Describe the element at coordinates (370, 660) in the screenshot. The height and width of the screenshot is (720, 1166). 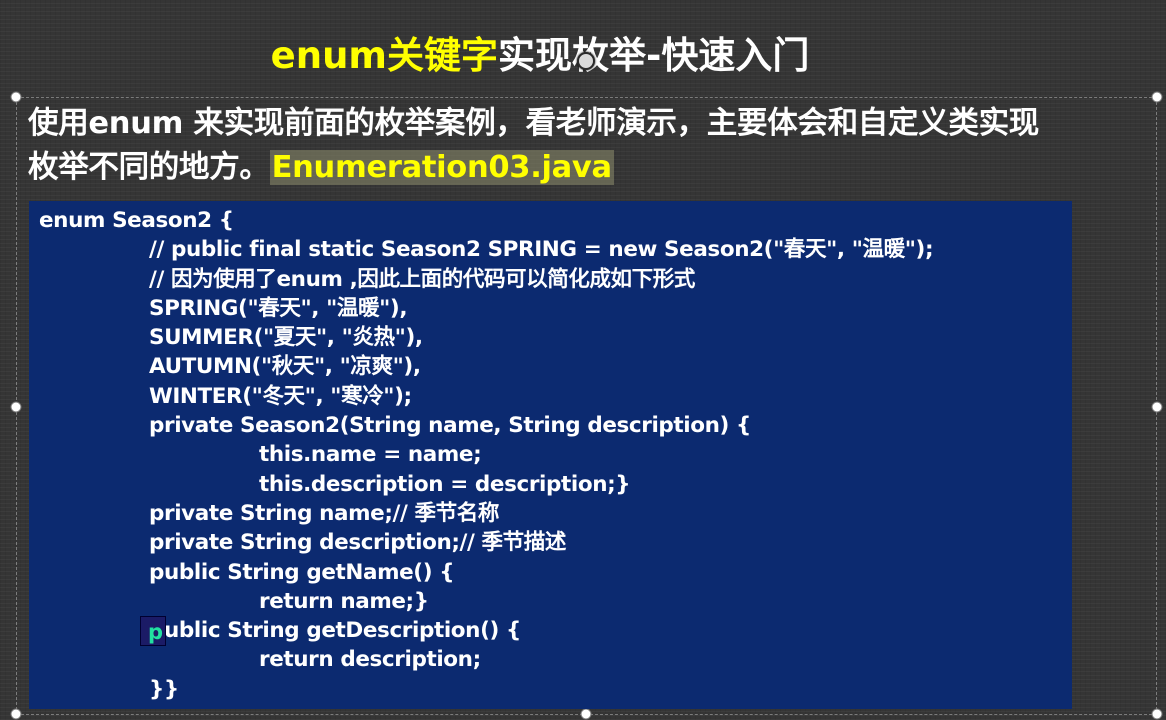
I see `code-line: return description;` at that location.